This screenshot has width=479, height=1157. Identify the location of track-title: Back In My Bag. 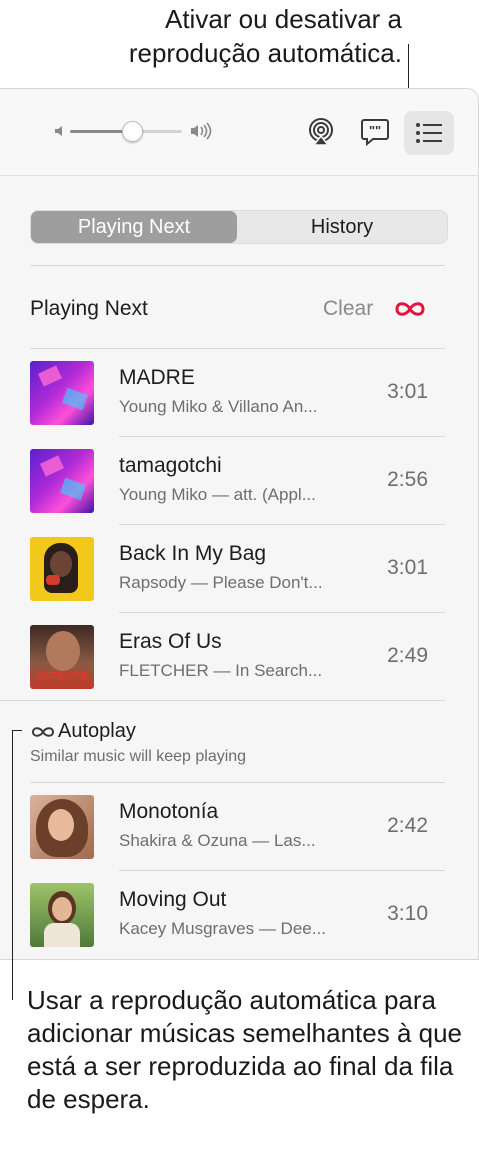
(193, 553).